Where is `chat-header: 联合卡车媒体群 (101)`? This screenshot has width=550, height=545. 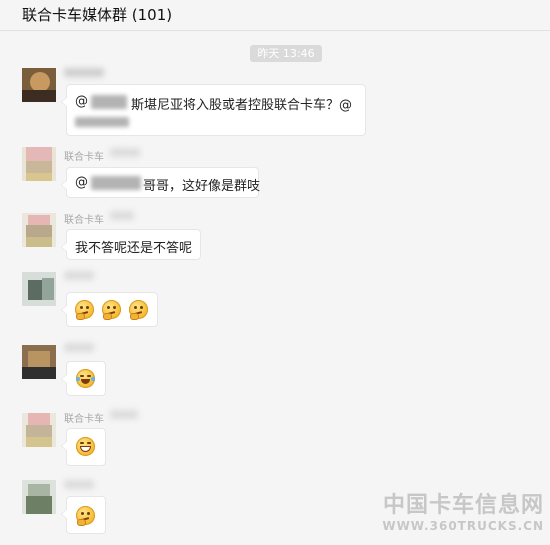 chat-header: 联合卡车媒体群 (101) is located at coordinates (275, 15).